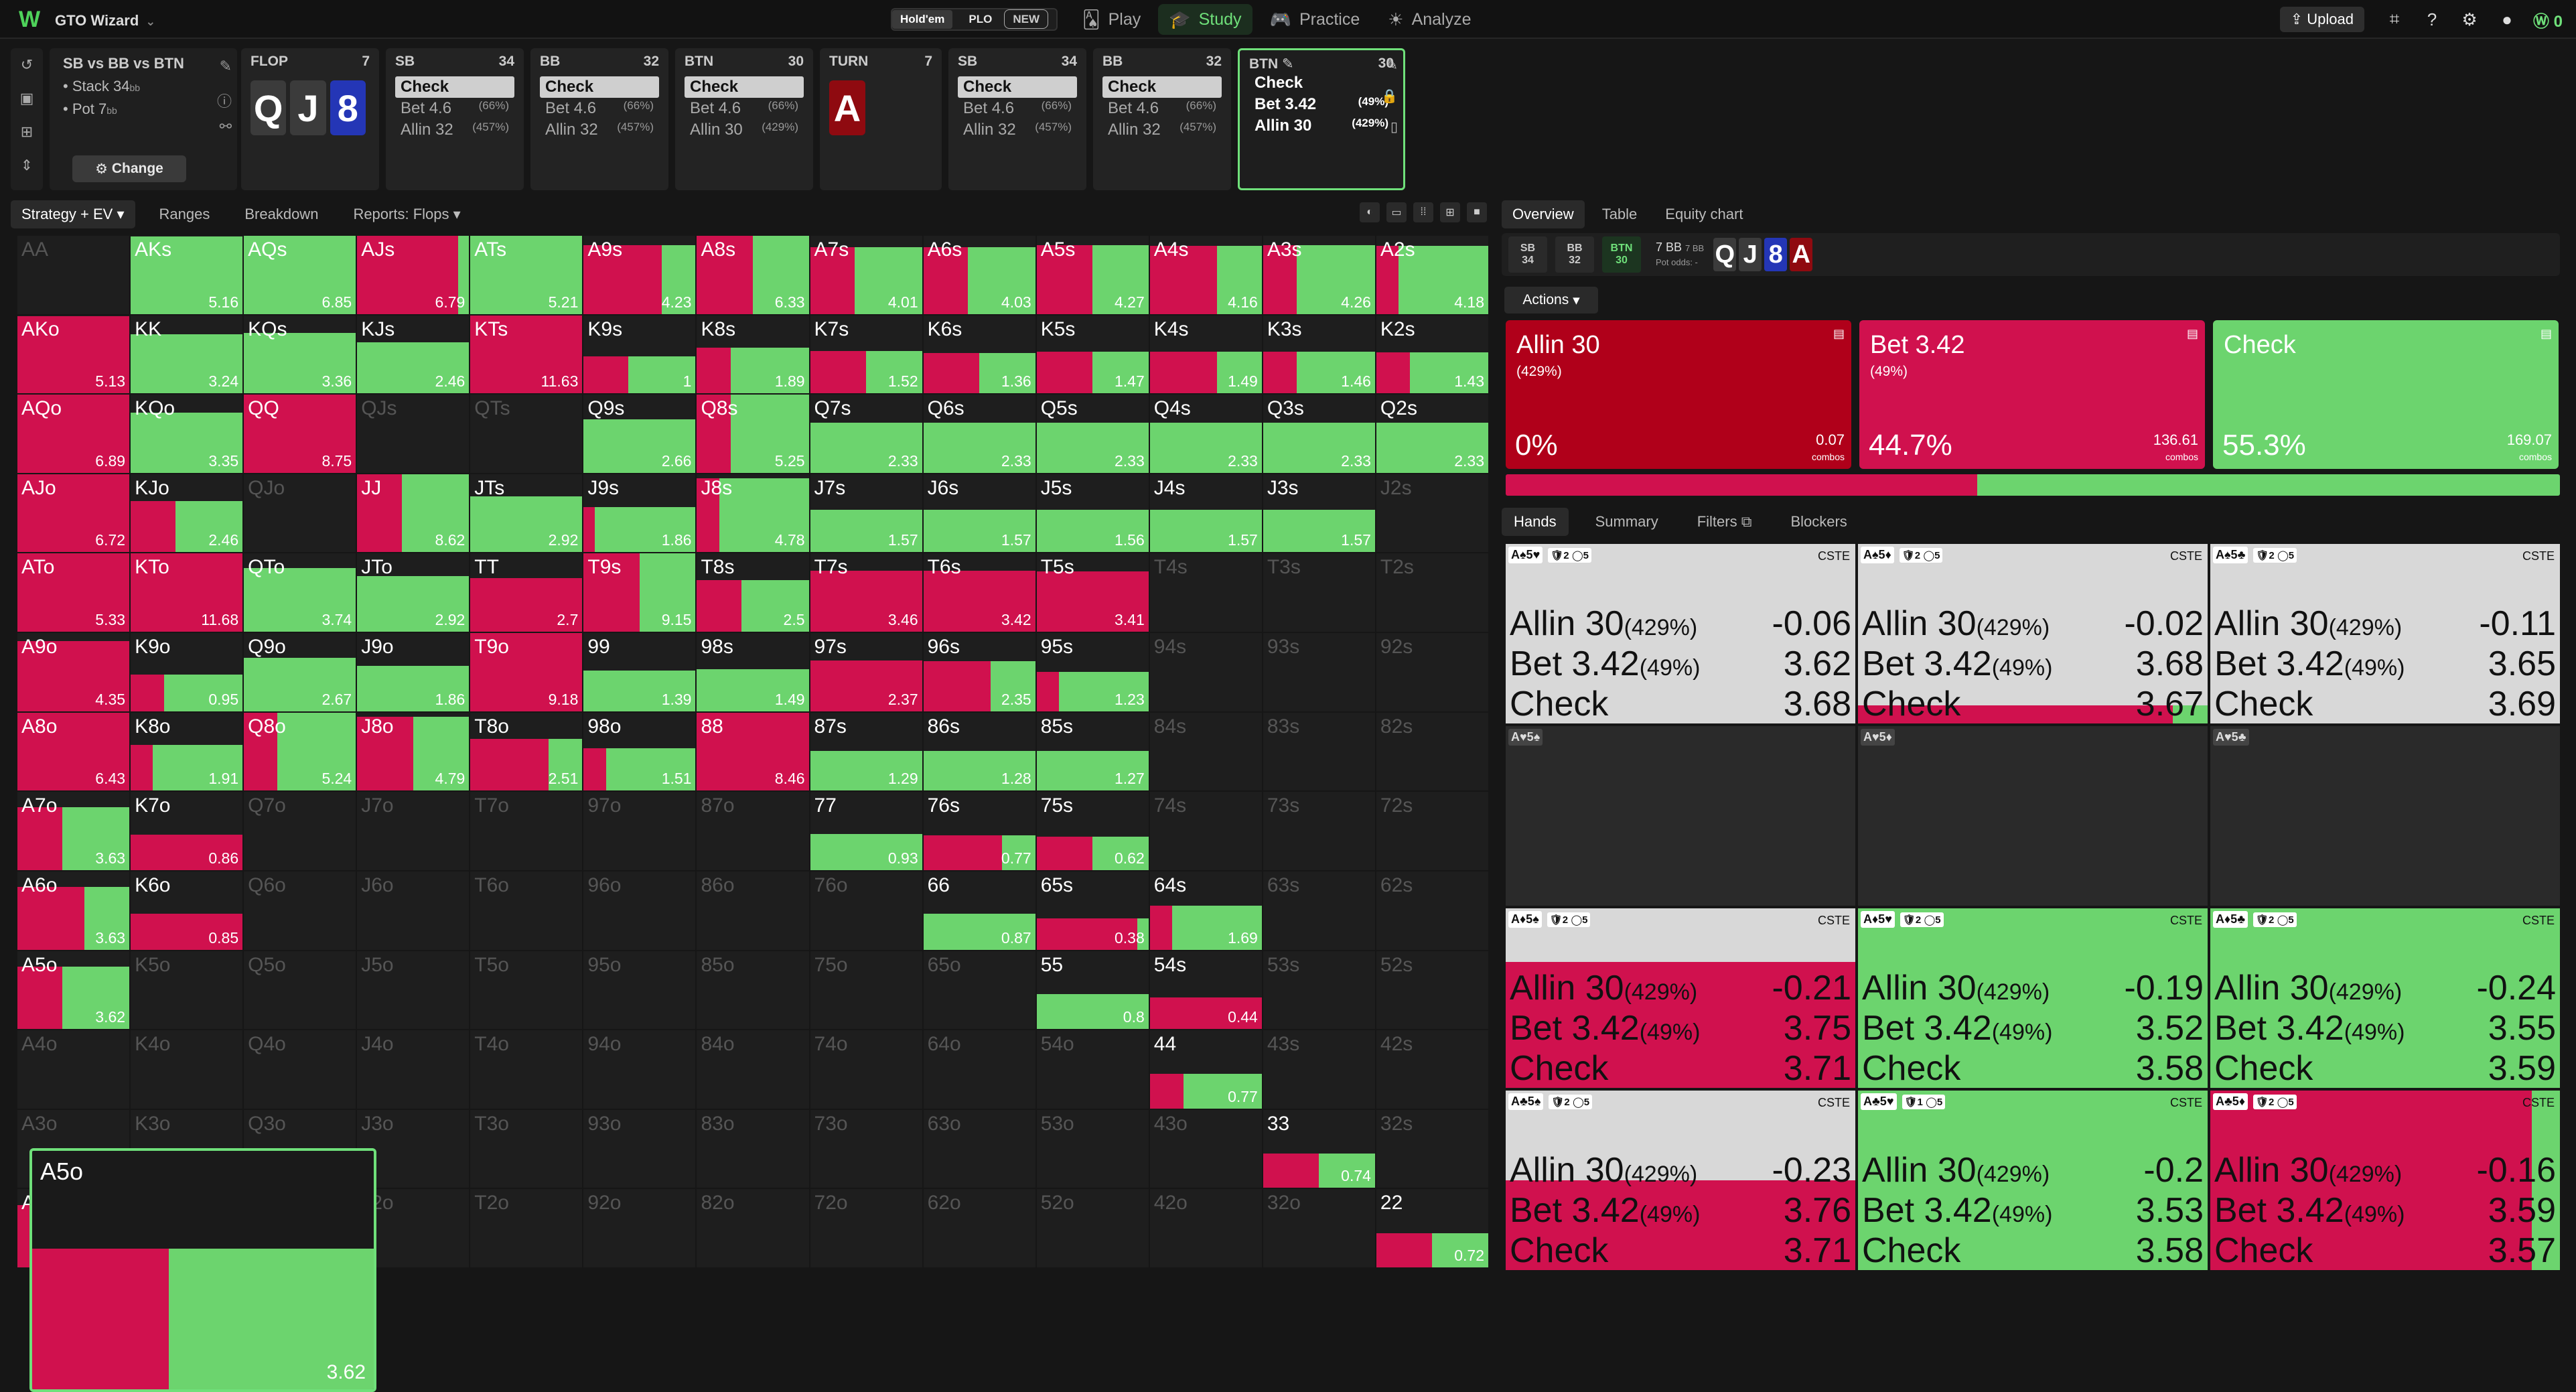 Image resolution: width=2576 pixels, height=1392 pixels. I want to click on lock-icon: 🔒, so click(1389, 96).